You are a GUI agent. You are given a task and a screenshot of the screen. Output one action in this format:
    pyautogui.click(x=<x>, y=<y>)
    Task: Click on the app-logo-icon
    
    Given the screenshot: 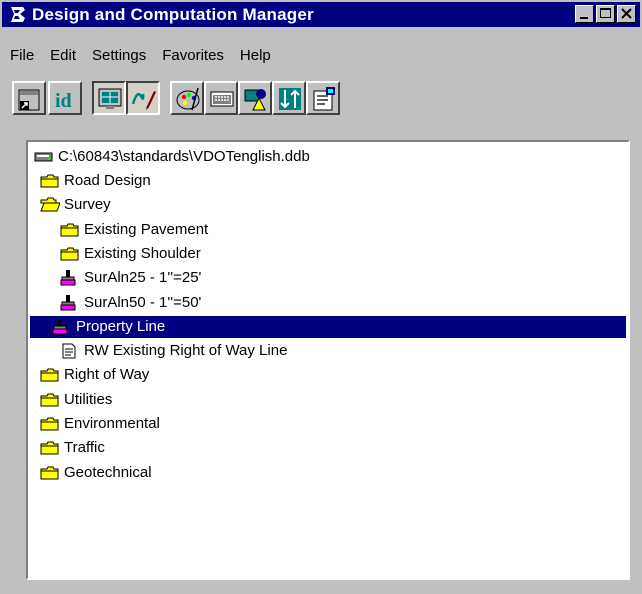 What is the action you would take?
    pyautogui.click(x=18, y=14)
    